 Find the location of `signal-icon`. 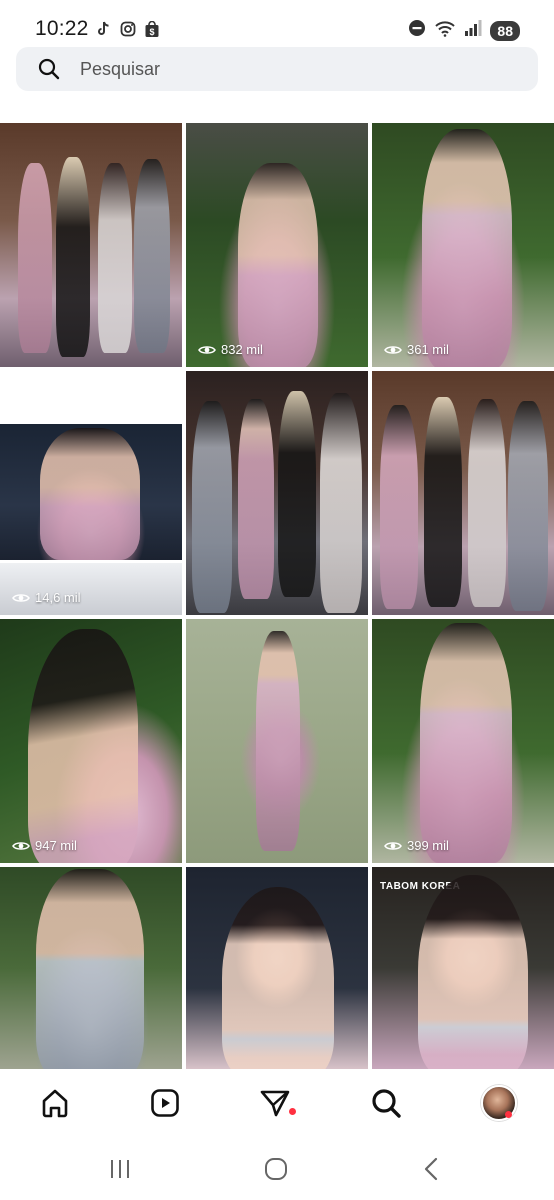

signal-icon is located at coordinates (473, 30).